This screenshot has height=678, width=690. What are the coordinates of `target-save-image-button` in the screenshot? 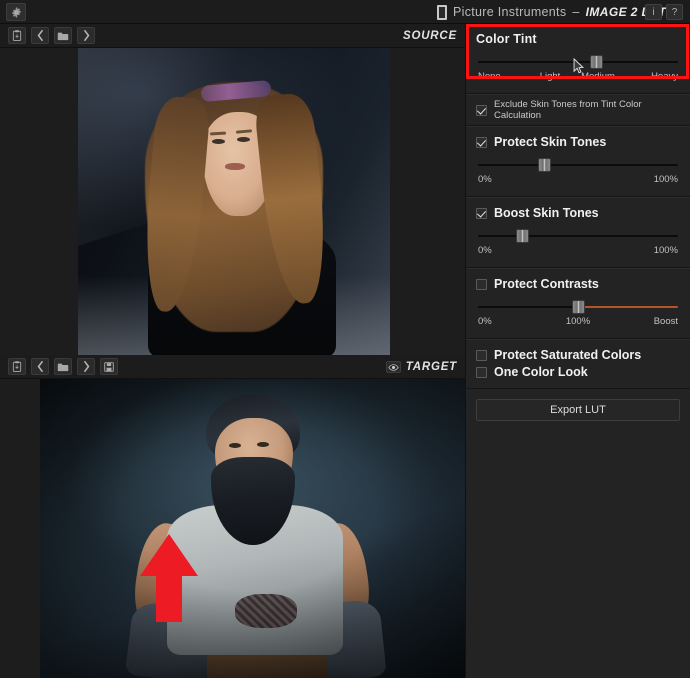 It's located at (109, 366).